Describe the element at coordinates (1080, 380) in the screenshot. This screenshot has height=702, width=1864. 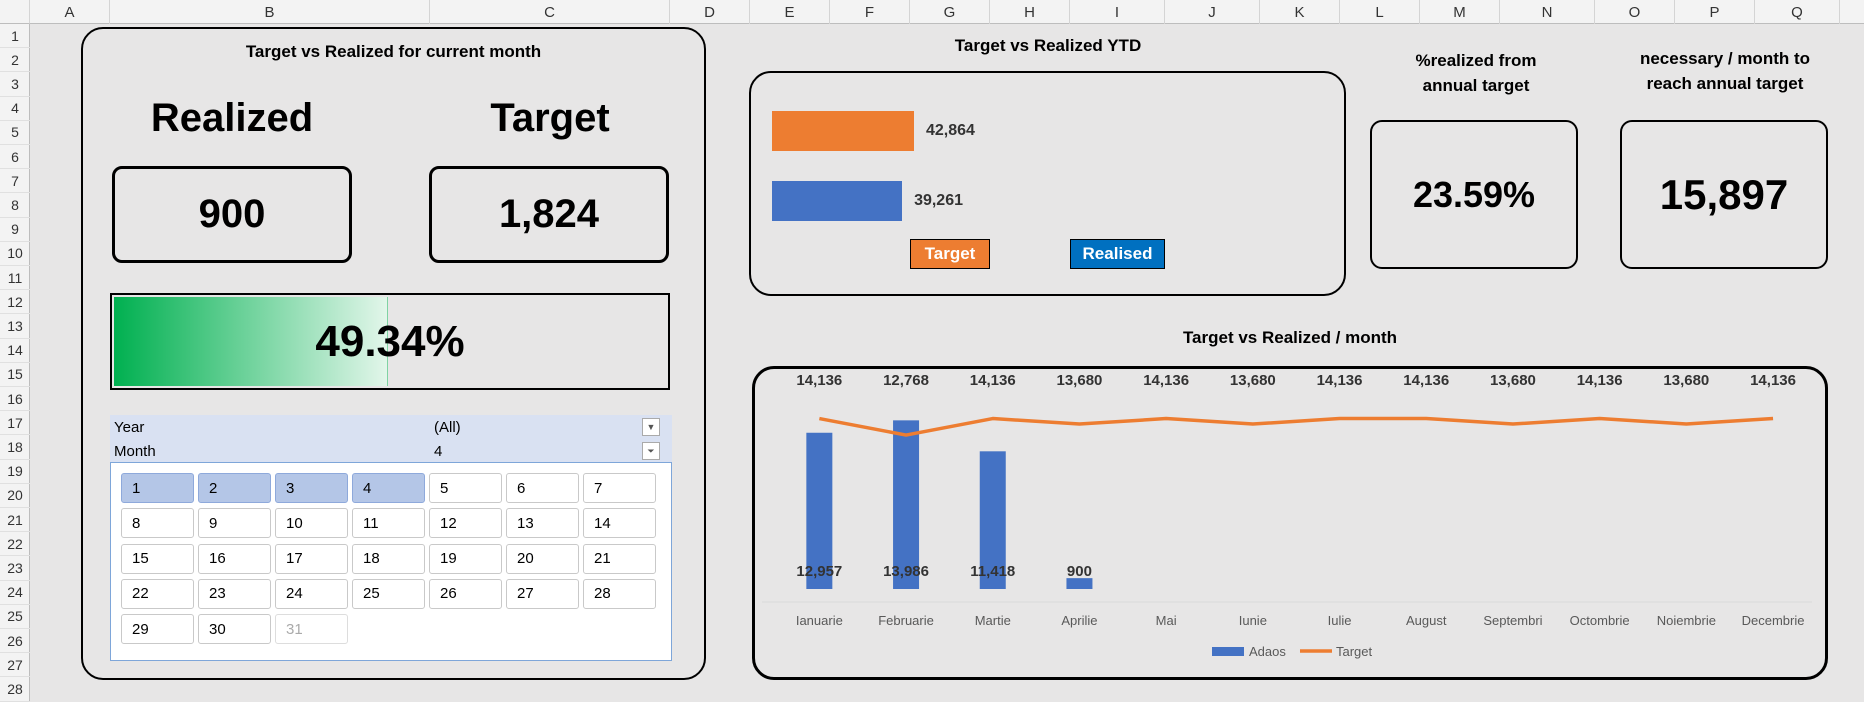
I see `line-label-aprilie: 13,680` at that location.